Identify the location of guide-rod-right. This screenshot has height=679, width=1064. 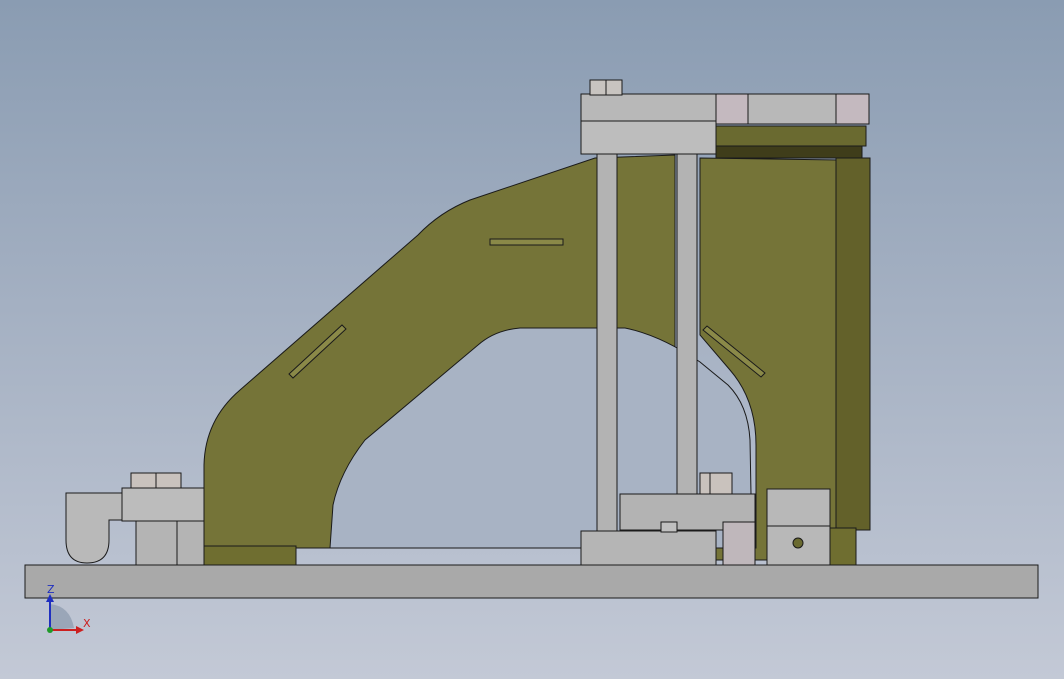
(687, 342).